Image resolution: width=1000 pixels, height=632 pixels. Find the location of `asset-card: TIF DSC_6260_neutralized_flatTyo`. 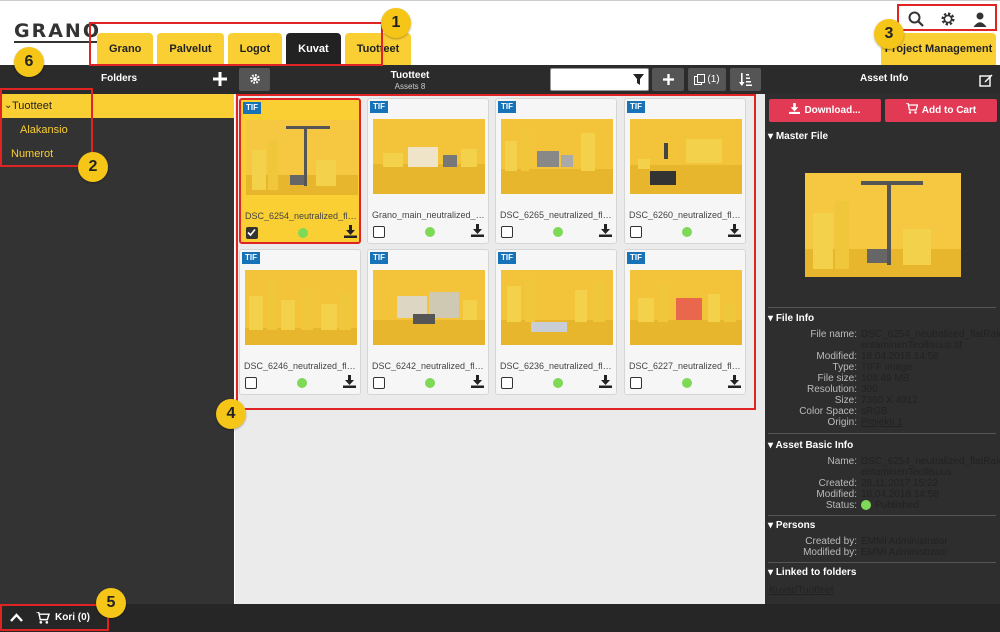

asset-card: TIF DSC_6260_neutralized_flatTyo is located at coordinates (685, 171).